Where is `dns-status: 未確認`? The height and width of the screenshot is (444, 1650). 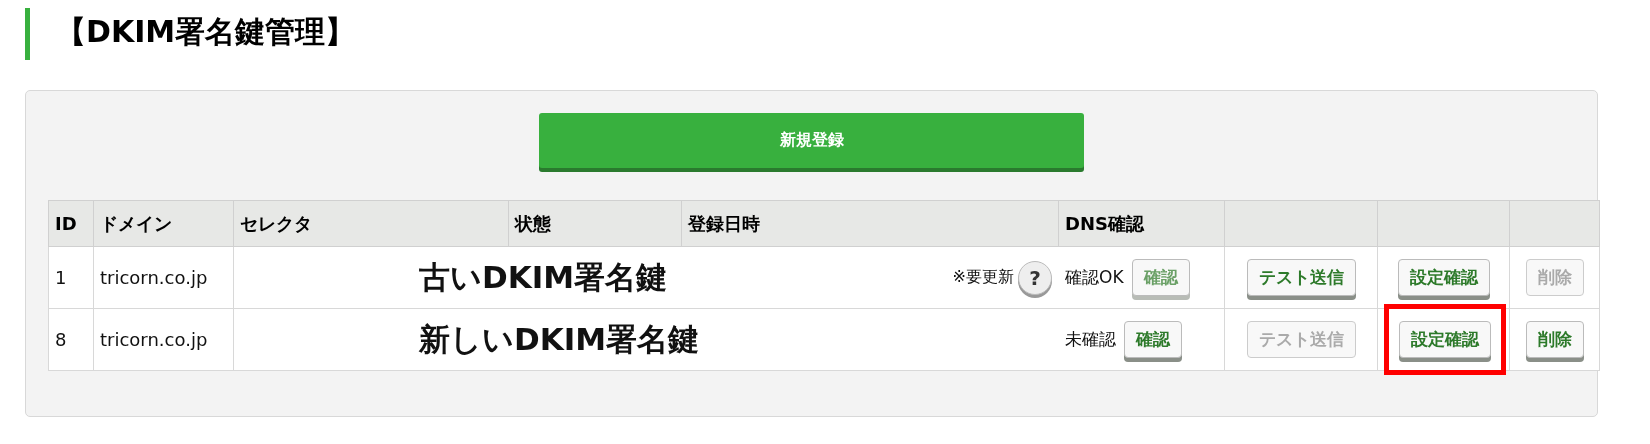 dns-status: 未確認 is located at coordinates (1090, 339).